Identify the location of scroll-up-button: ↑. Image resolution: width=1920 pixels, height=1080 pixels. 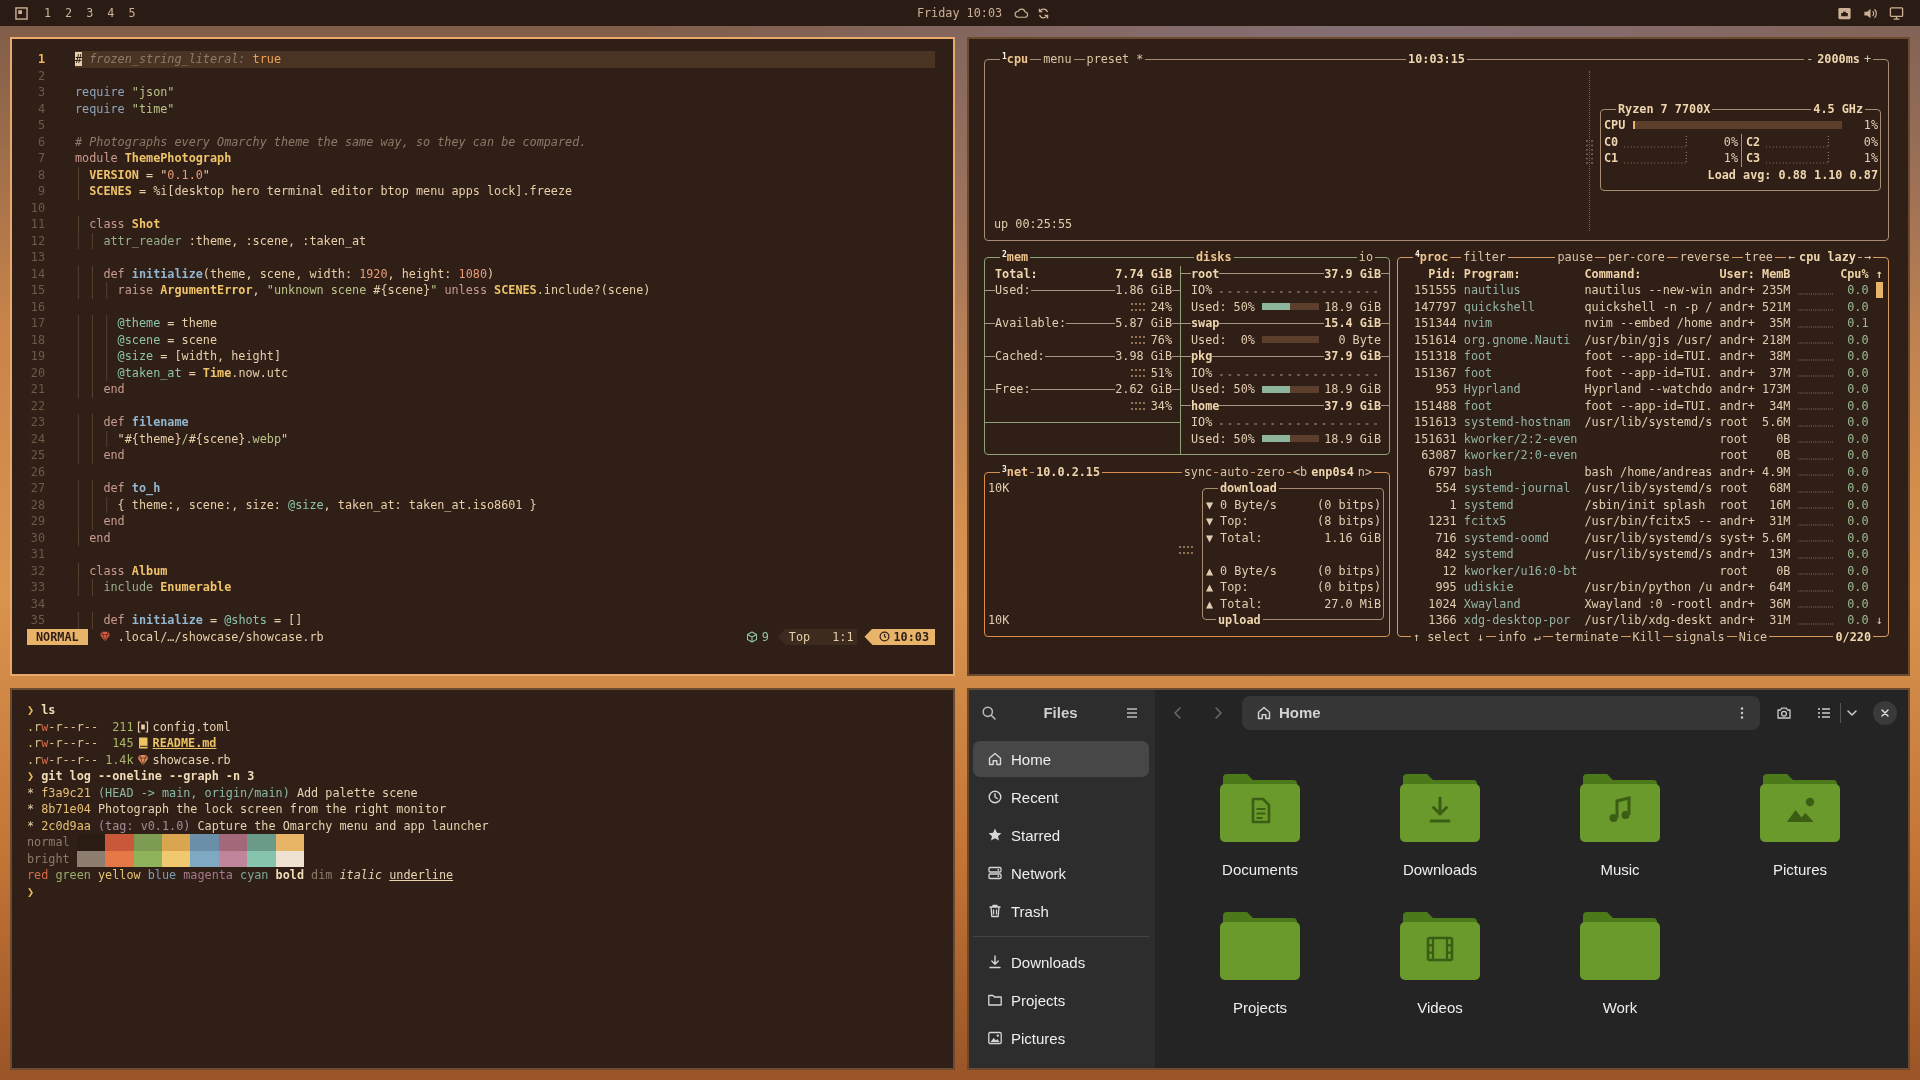
(1879, 273).